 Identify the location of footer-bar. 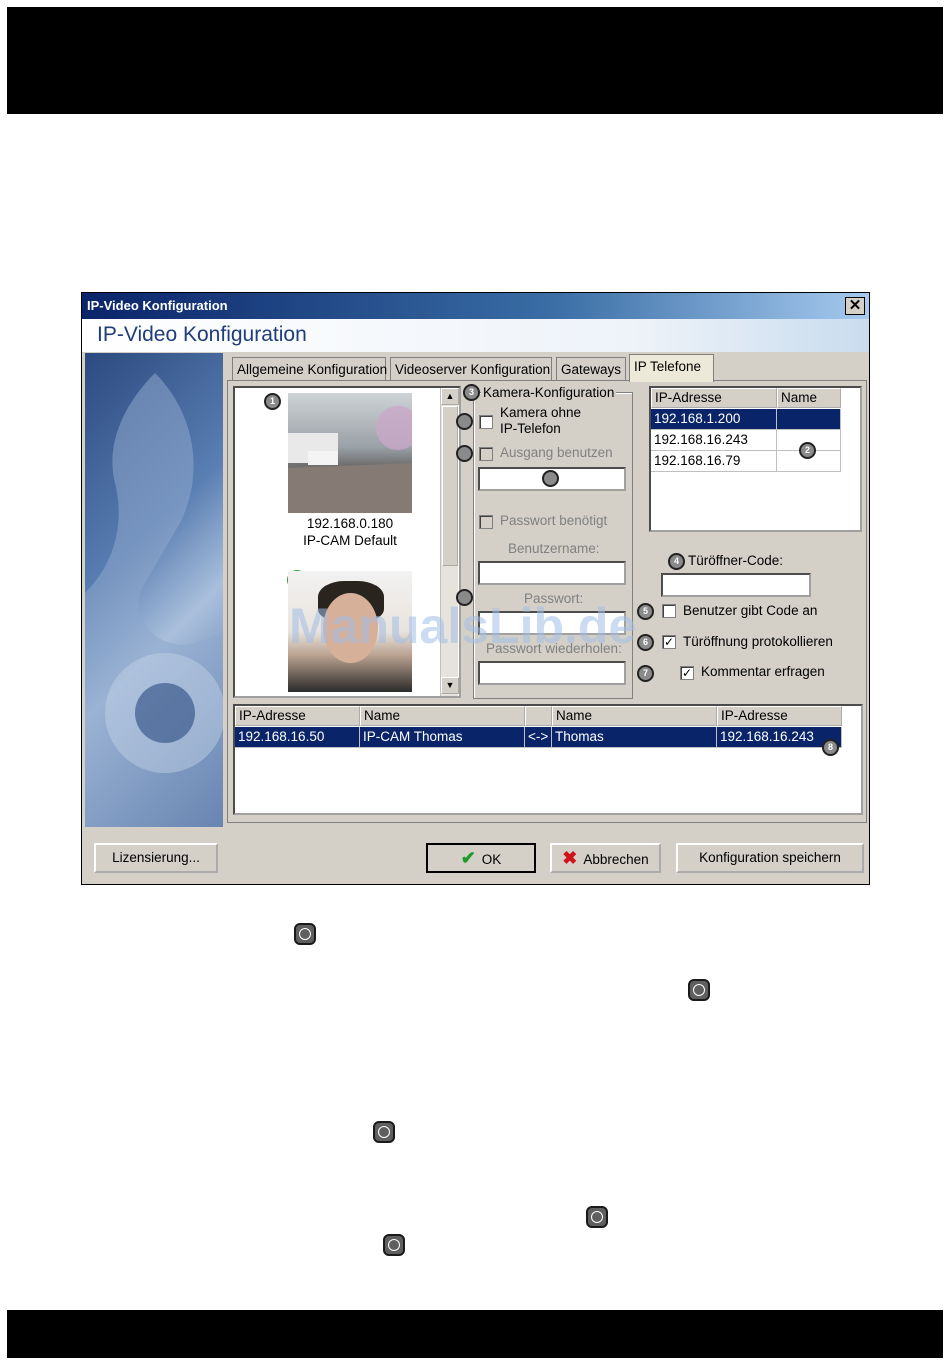
(475, 1334).